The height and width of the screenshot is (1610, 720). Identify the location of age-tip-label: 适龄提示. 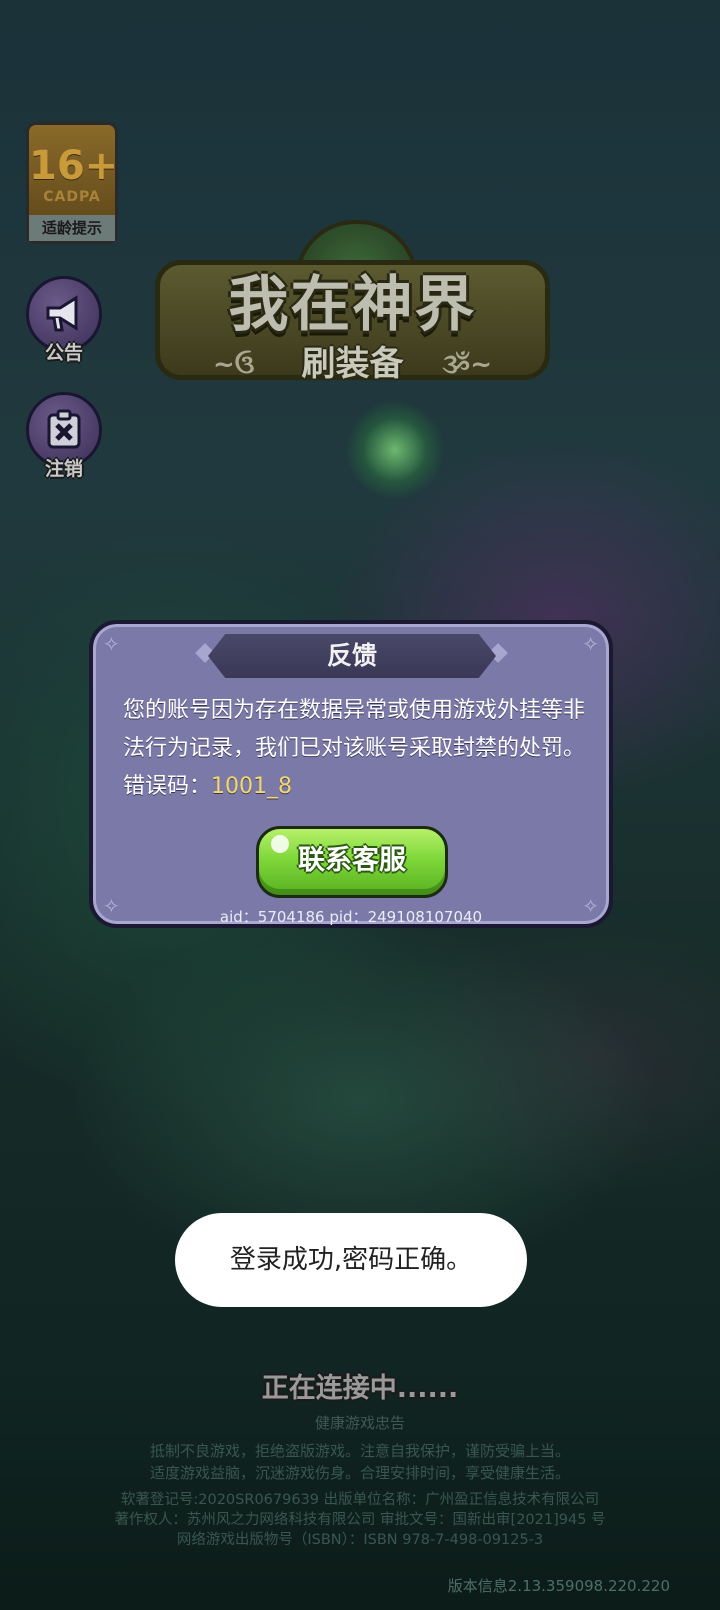
(72, 228).